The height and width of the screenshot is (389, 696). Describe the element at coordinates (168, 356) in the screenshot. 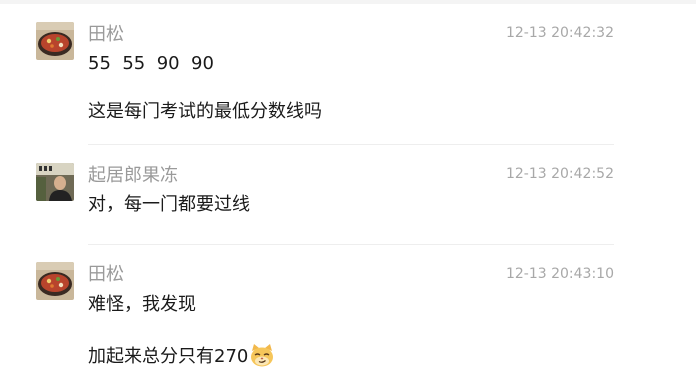

I see `message-text: 加起来总分只有270` at that location.